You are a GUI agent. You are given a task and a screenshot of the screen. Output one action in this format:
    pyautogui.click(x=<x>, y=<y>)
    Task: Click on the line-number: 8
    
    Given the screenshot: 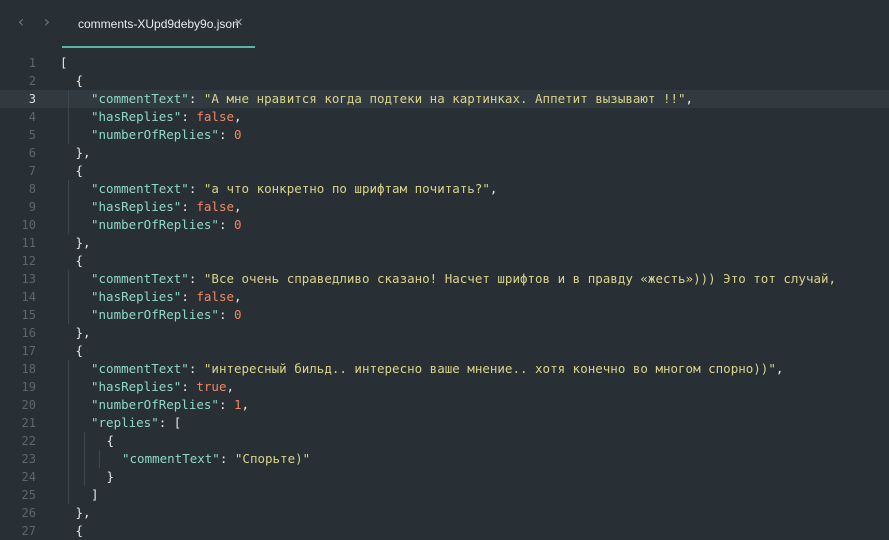 What is the action you would take?
    pyautogui.click(x=32, y=189)
    